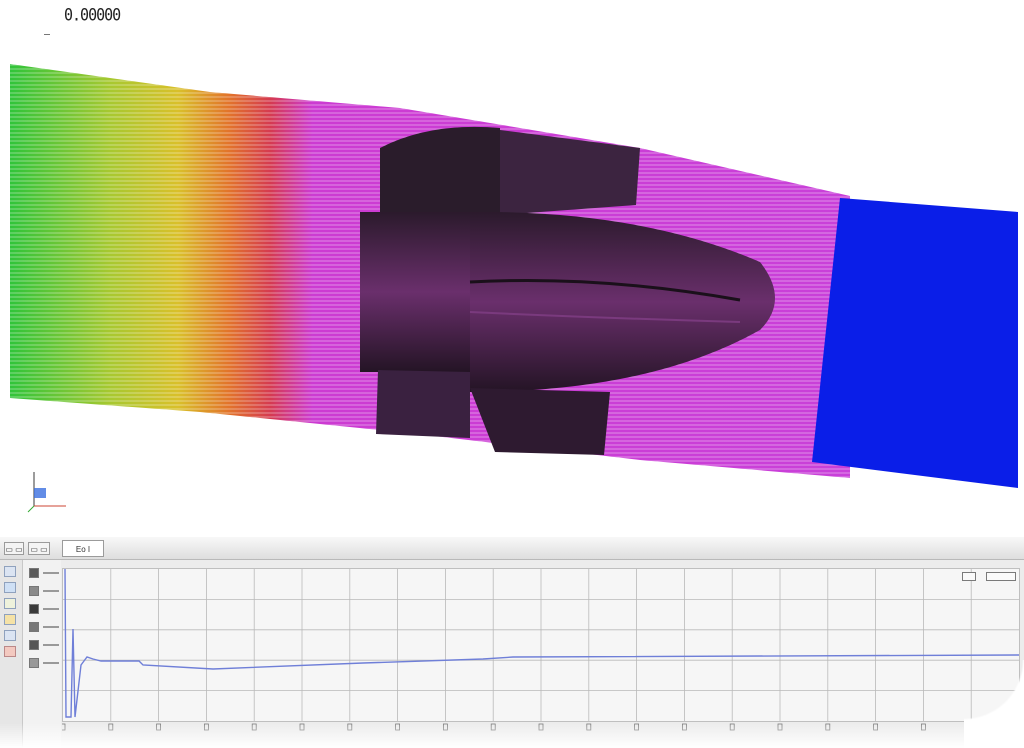 This screenshot has width=1024, height=748. What do you see at coordinates (915, 343) in the screenshot?
I see `outlet-region` at bounding box center [915, 343].